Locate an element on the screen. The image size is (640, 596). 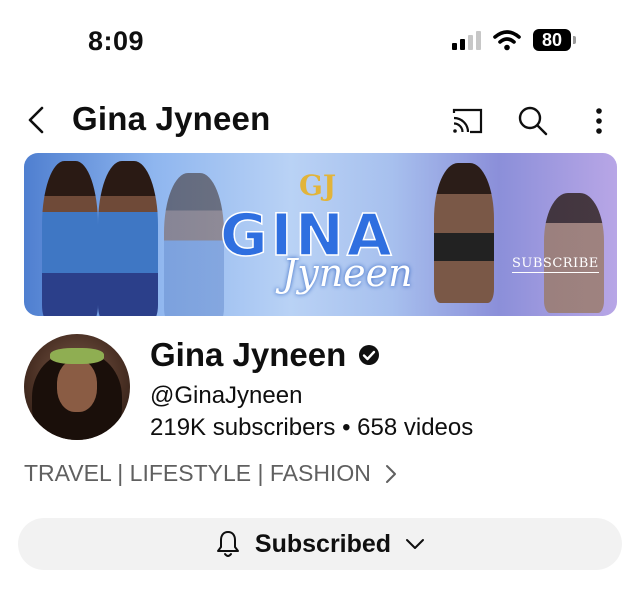
signal-icon is located at coordinates (466, 40).